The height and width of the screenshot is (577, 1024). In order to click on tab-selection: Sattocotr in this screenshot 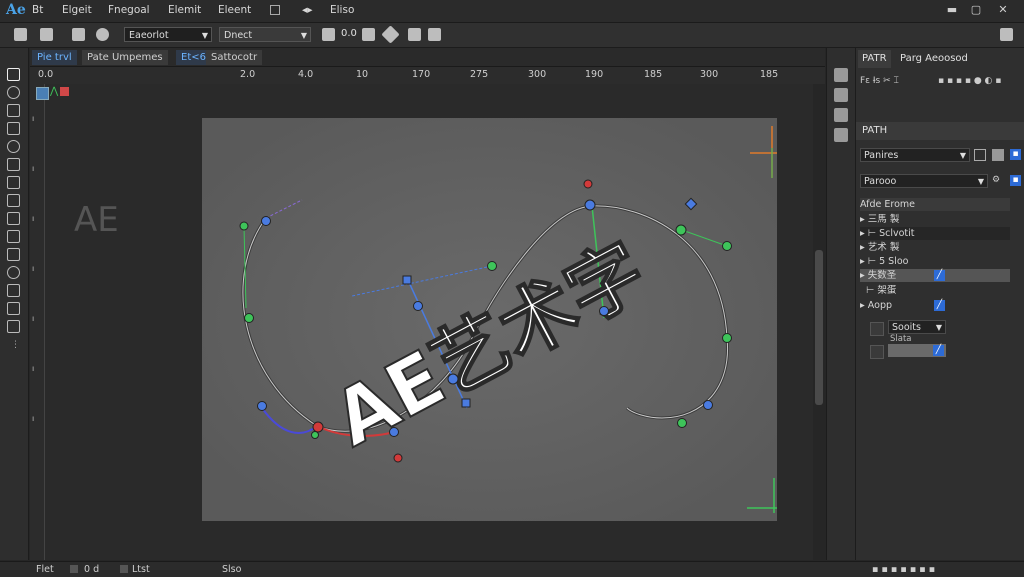, I will do `click(234, 57)`.